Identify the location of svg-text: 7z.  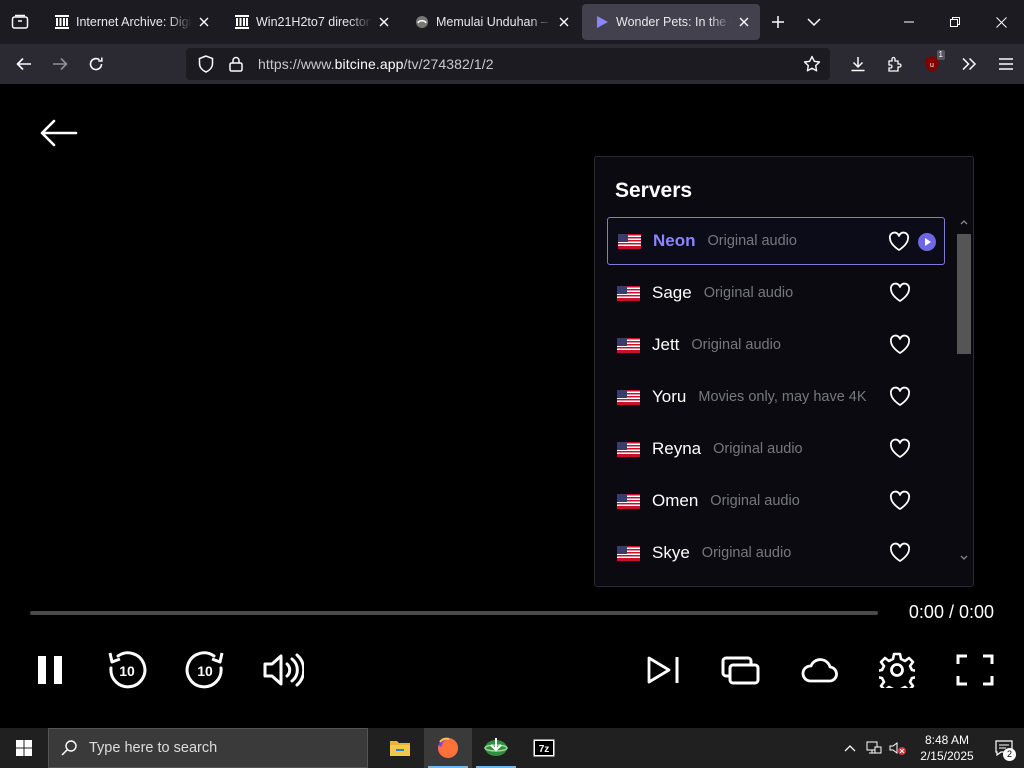
(544, 749).